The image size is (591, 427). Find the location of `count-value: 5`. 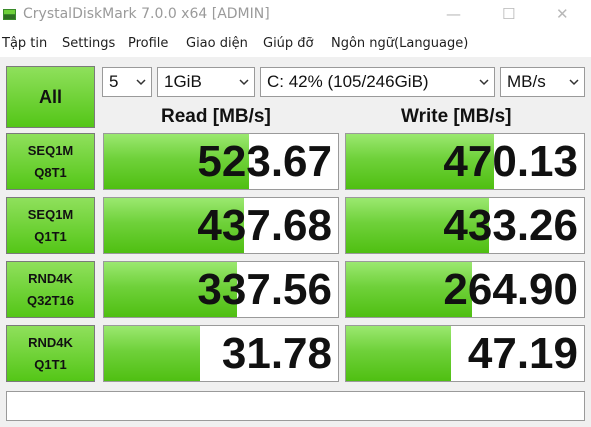

count-value: 5 is located at coordinates (114, 81).